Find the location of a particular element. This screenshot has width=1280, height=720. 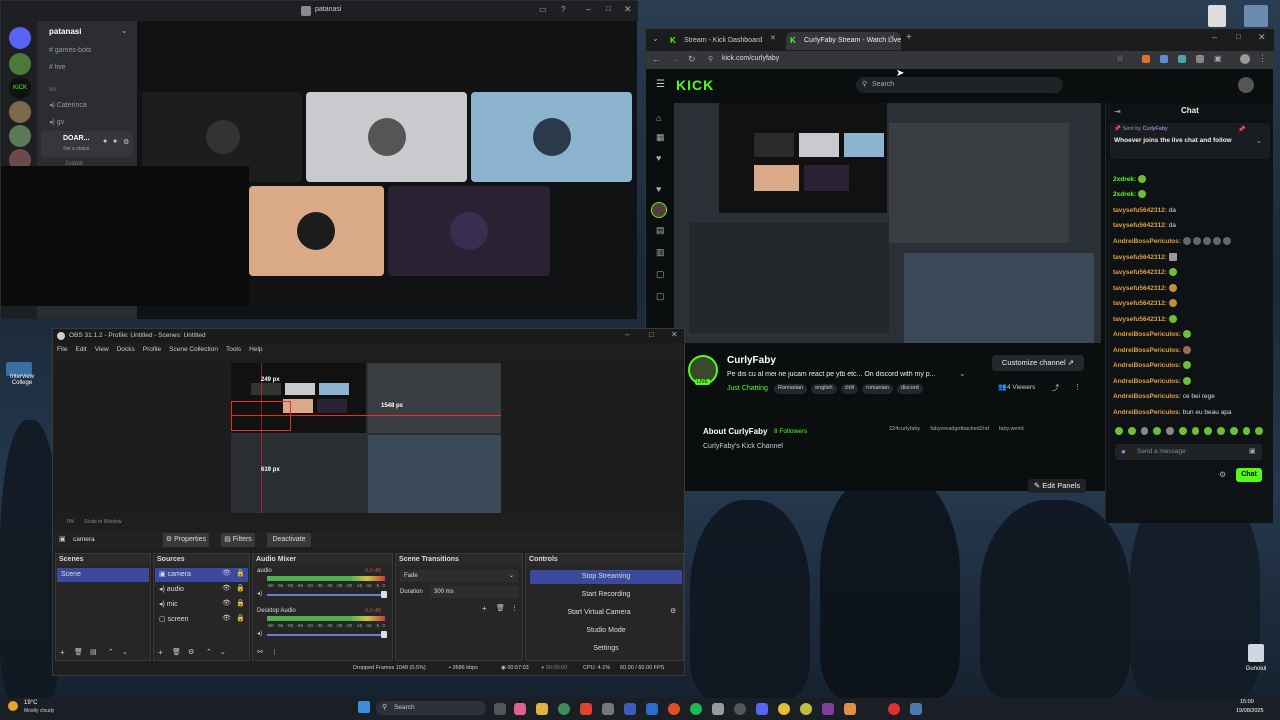

chat-settings-icon: ⚙ is located at coordinates (1222, 474).